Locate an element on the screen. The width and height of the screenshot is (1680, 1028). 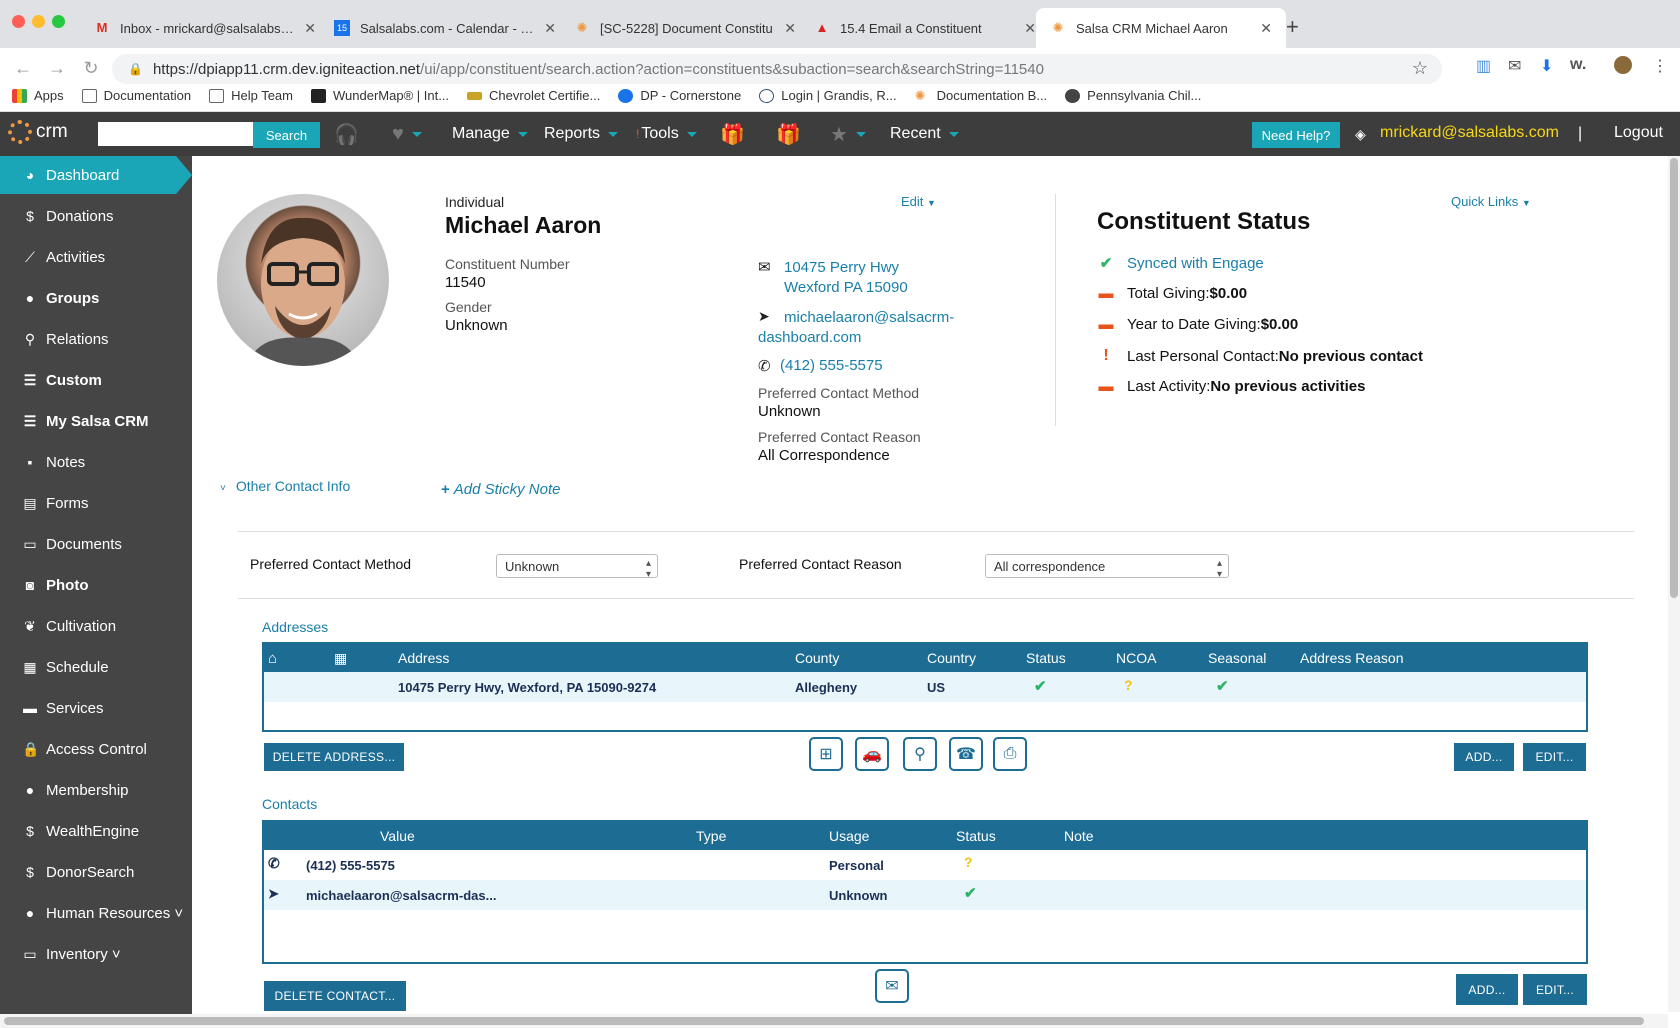
browser-tab: ▲ 15.4 Email a Constituent ✕ is located at coordinates (925, 28).